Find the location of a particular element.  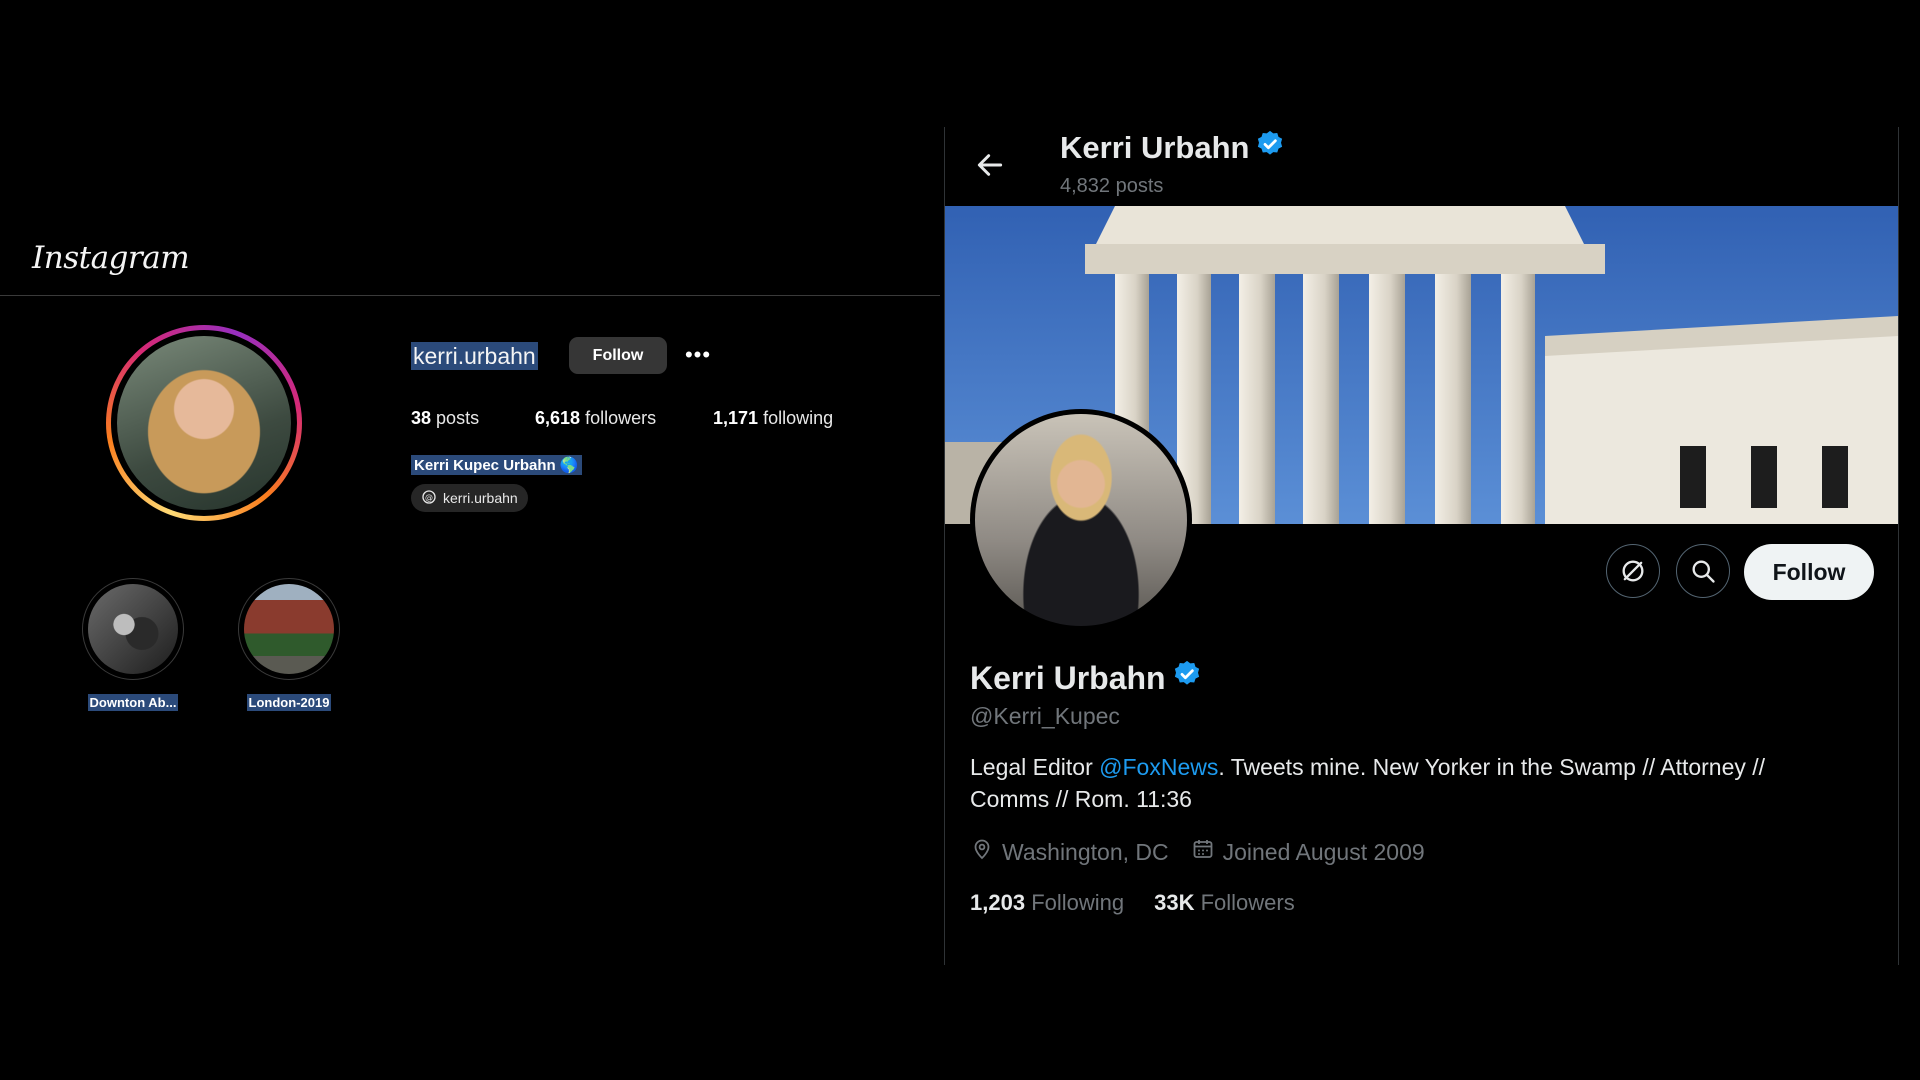

following-number: 1,203 is located at coordinates (998, 902).